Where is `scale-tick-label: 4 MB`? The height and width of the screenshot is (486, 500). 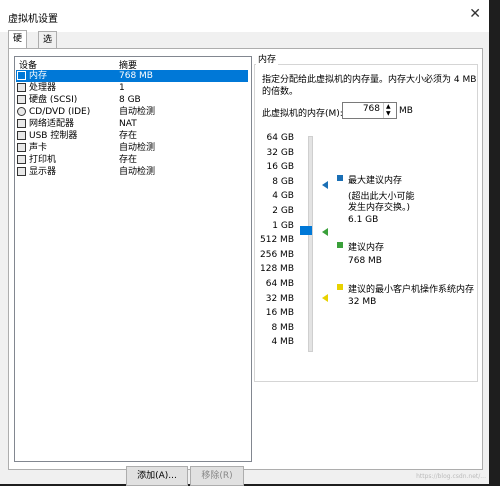
scale-tick-label: 4 MB is located at coordinates (282, 342).